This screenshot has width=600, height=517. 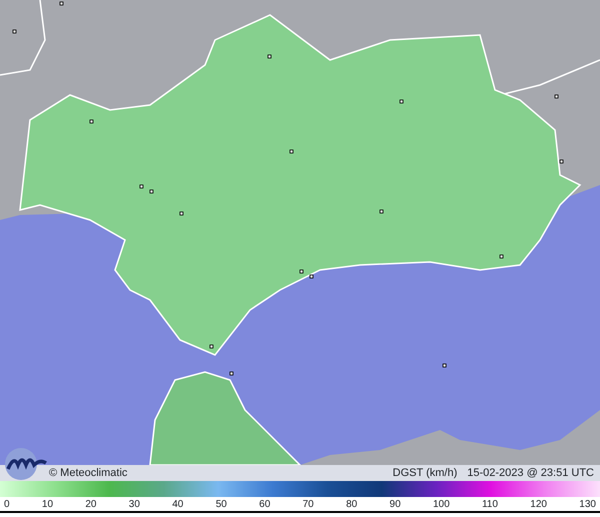 I want to click on logo-icon, so click(x=26, y=464).